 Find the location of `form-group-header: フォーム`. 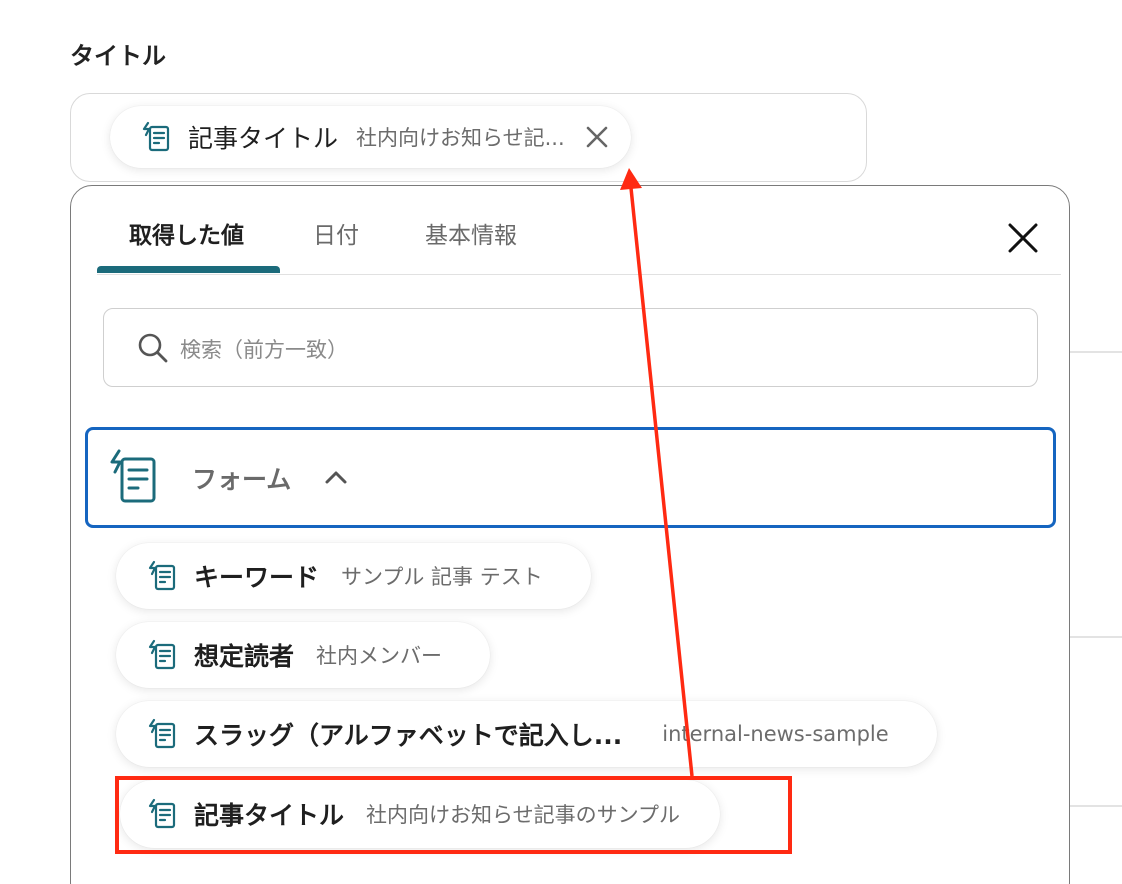

form-group-header: フォーム is located at coordinates (570, 477).